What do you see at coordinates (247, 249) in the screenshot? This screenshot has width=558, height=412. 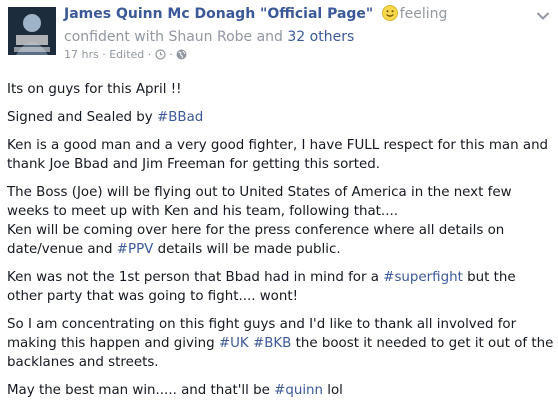 I see `post-text: details will be made public.` at bounding box center [247, 249].